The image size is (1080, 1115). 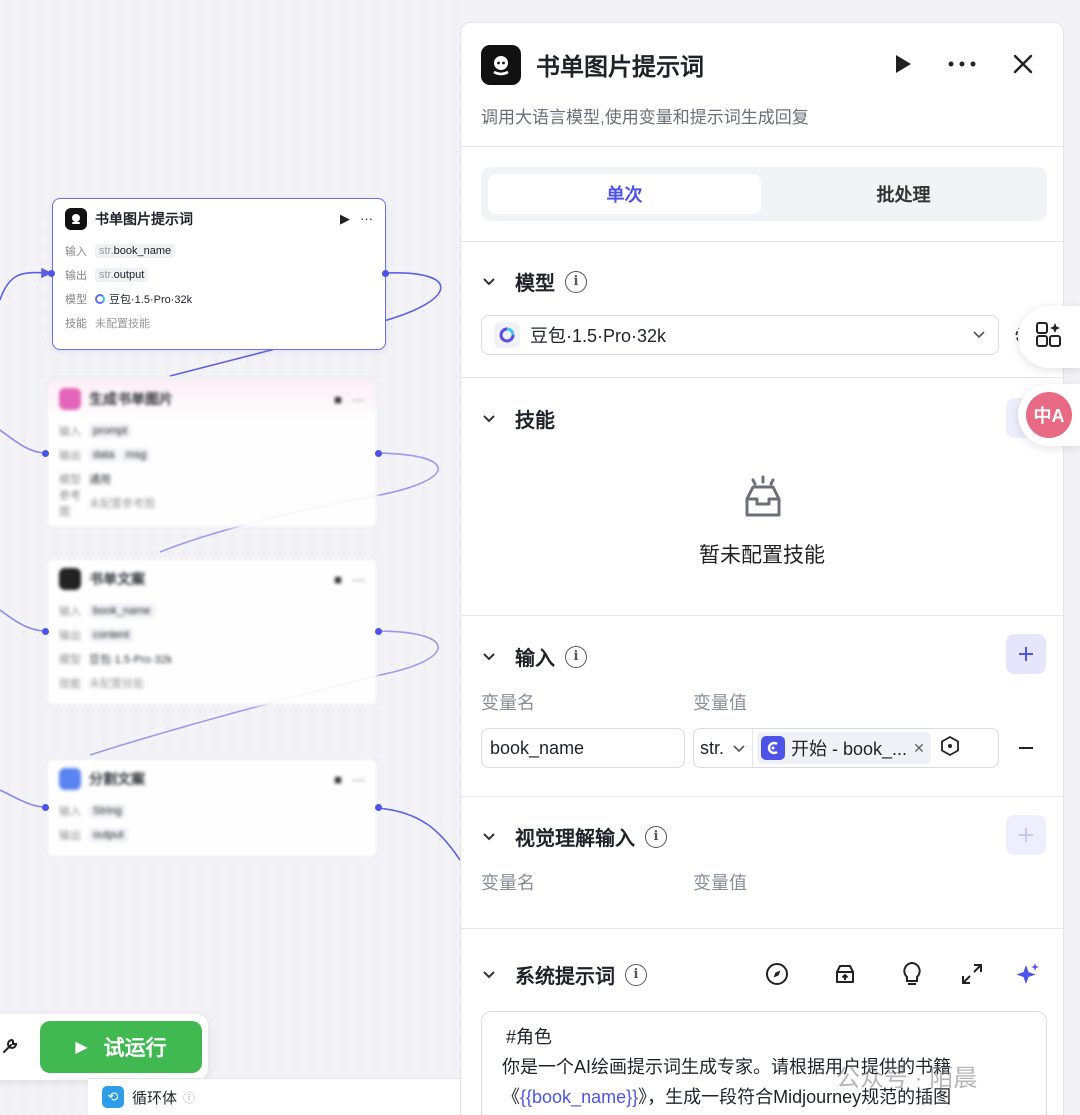 I want to click on more-icon, so click(x=962, y=64).